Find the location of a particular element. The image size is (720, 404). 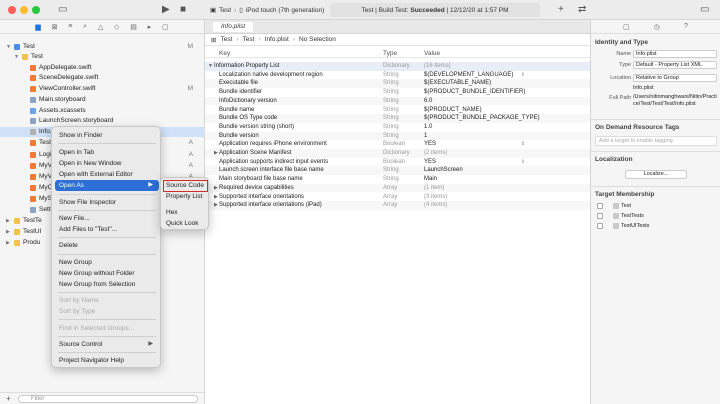

source-control-icon: ⊠ is located at coordinates (55, 27).